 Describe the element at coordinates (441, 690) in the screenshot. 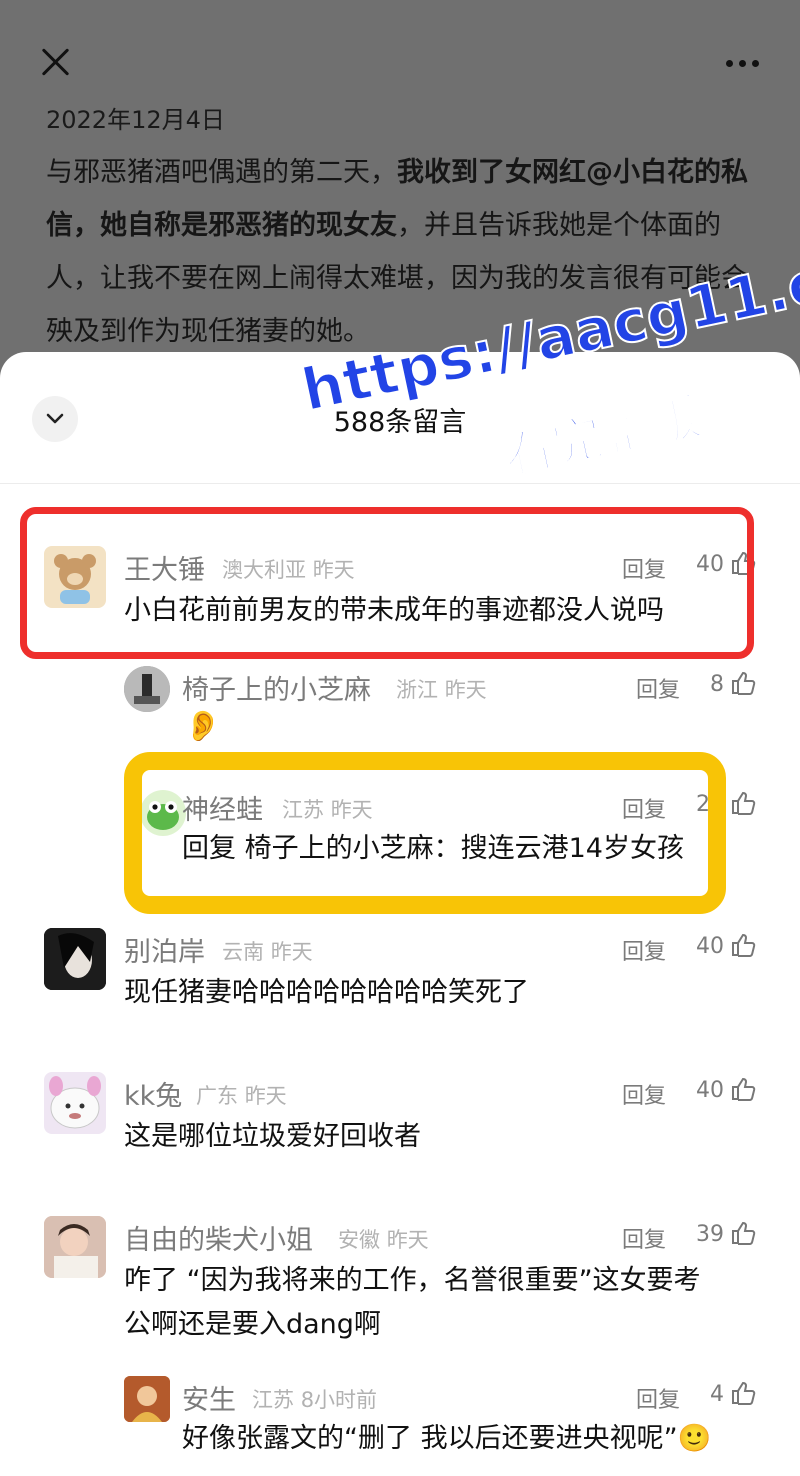

I see `comment-meta: 浙江 昨天` at that location.